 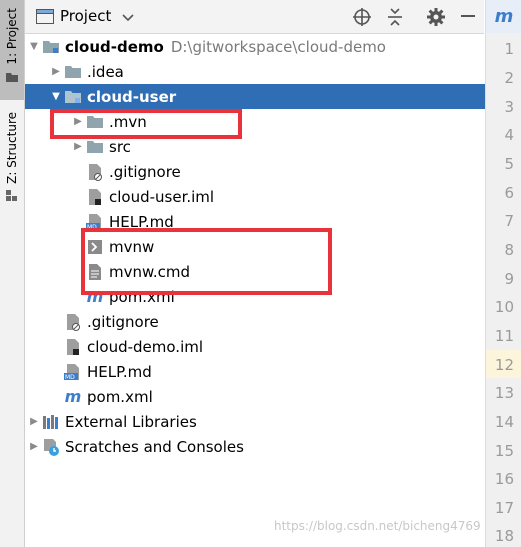 What do you see at coordinates (509, 250) in the screenshot?
I see `line-number: 8` at bounding box center [509, 250].